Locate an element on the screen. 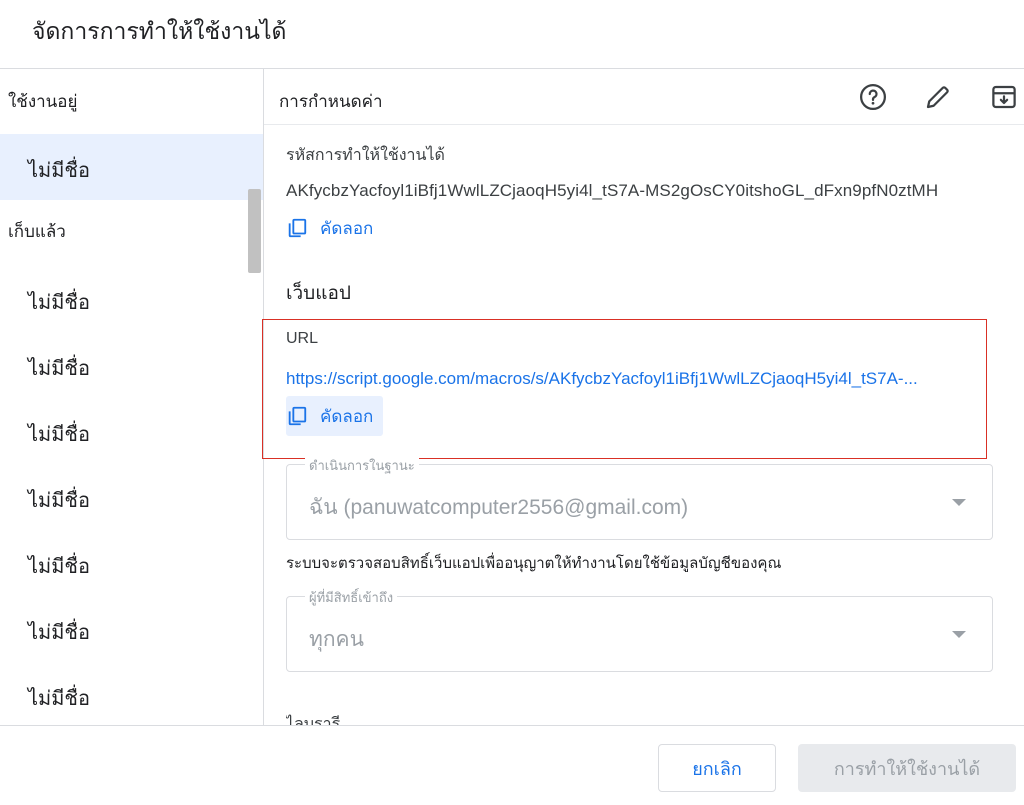  dialog-title: จัดการการทำให้ใช้งานได้ is located at coordinates (159, 31).